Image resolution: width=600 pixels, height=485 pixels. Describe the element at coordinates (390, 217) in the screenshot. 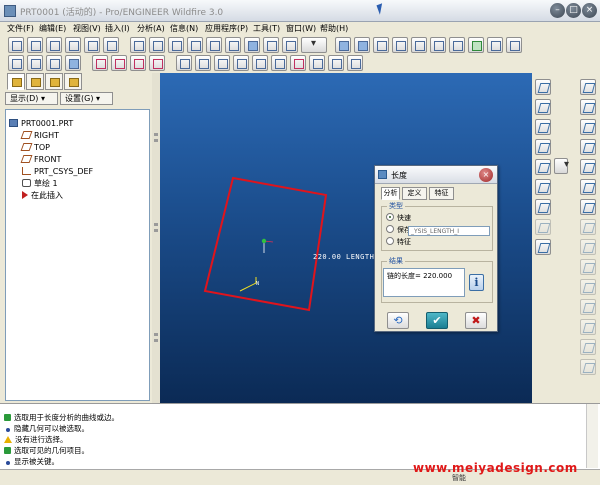

I see `quick-radio` at that location.